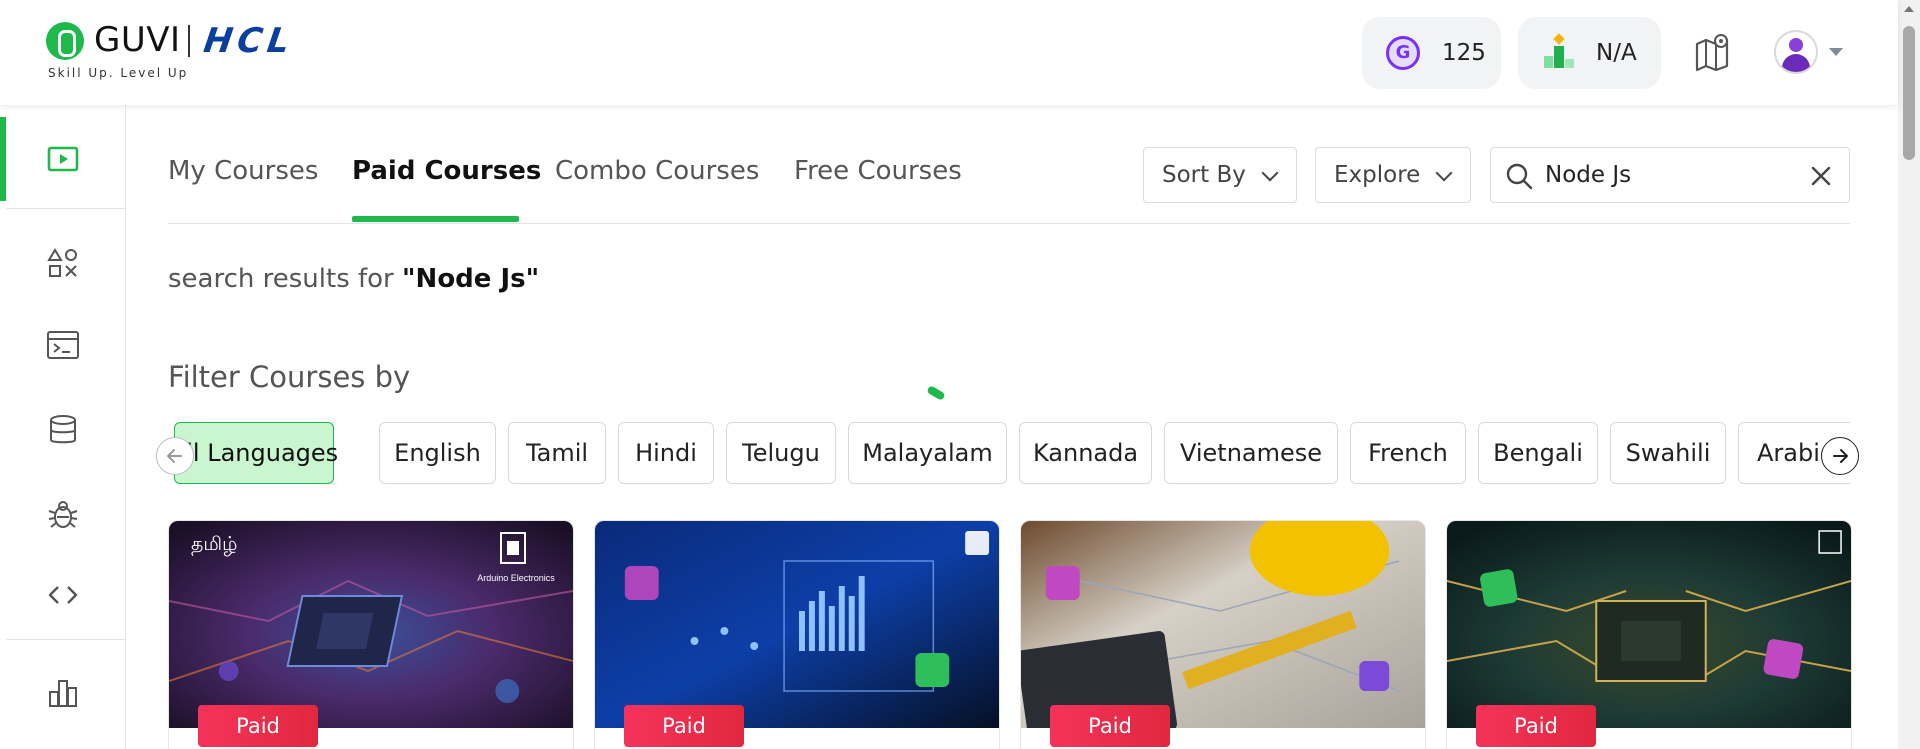 The image size is (1920, 749). What do you see at coordinates (254, 453) in the screenshot?
I see `chip-all-languages: All Languages` at bounding box center [254, 453].